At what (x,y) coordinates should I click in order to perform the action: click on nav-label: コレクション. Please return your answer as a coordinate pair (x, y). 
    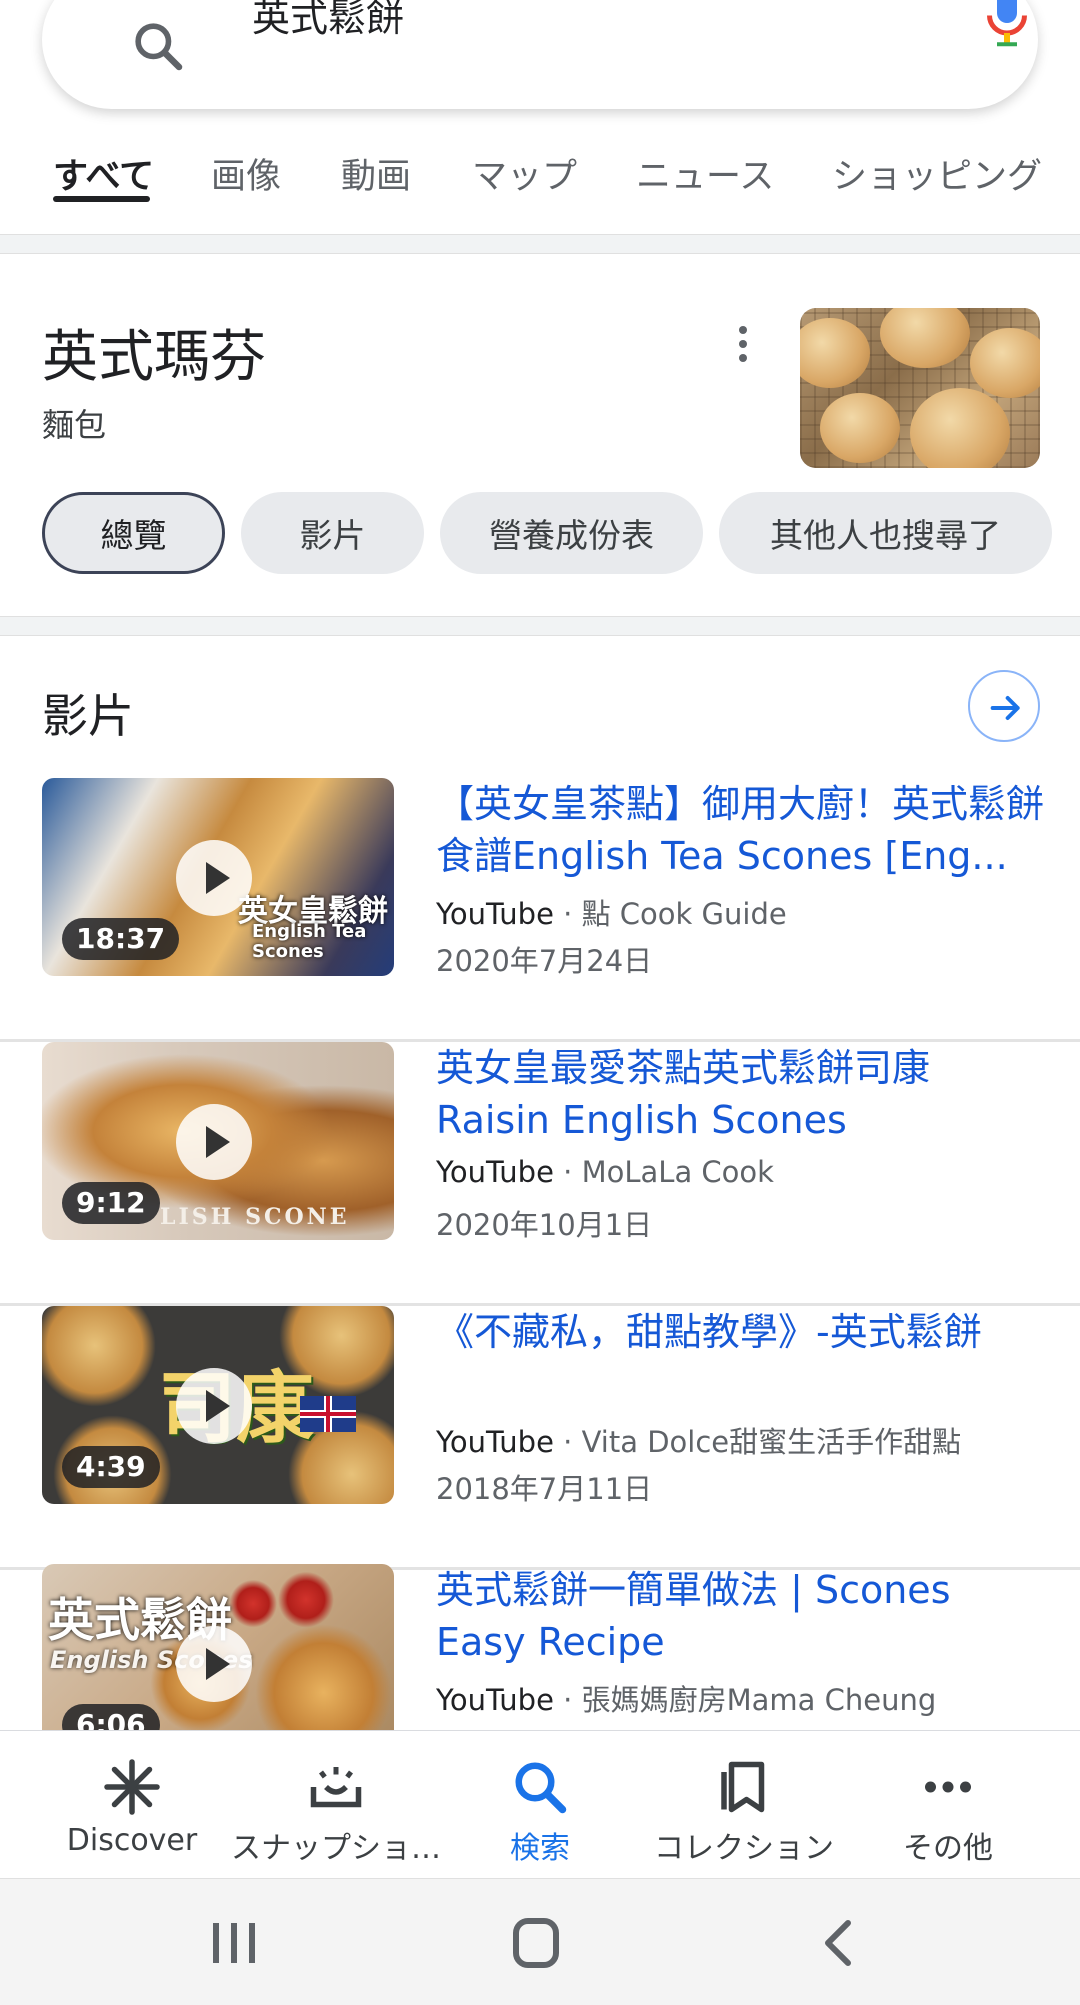
    Looking at the image, I should click on (744, 1848).